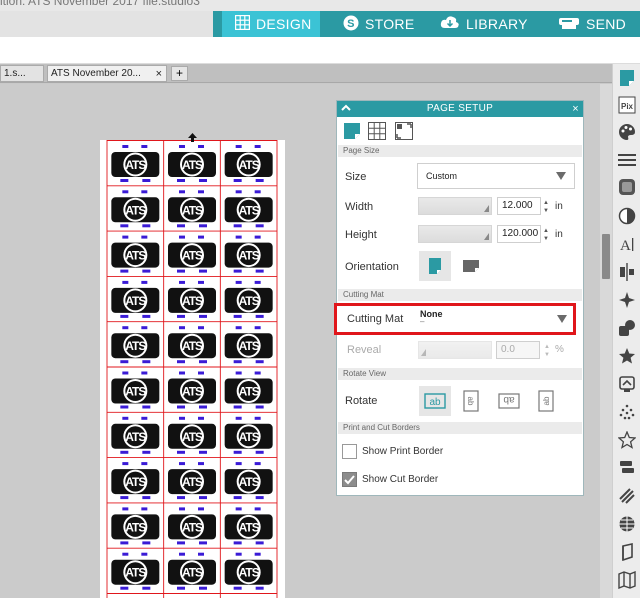 This screenshot has width=640, height=598. What do you see at coordinates (547, 352) in the screenshot?
I see `reveal-stepper: ▲ ▼` at bounding box center [547, 352].